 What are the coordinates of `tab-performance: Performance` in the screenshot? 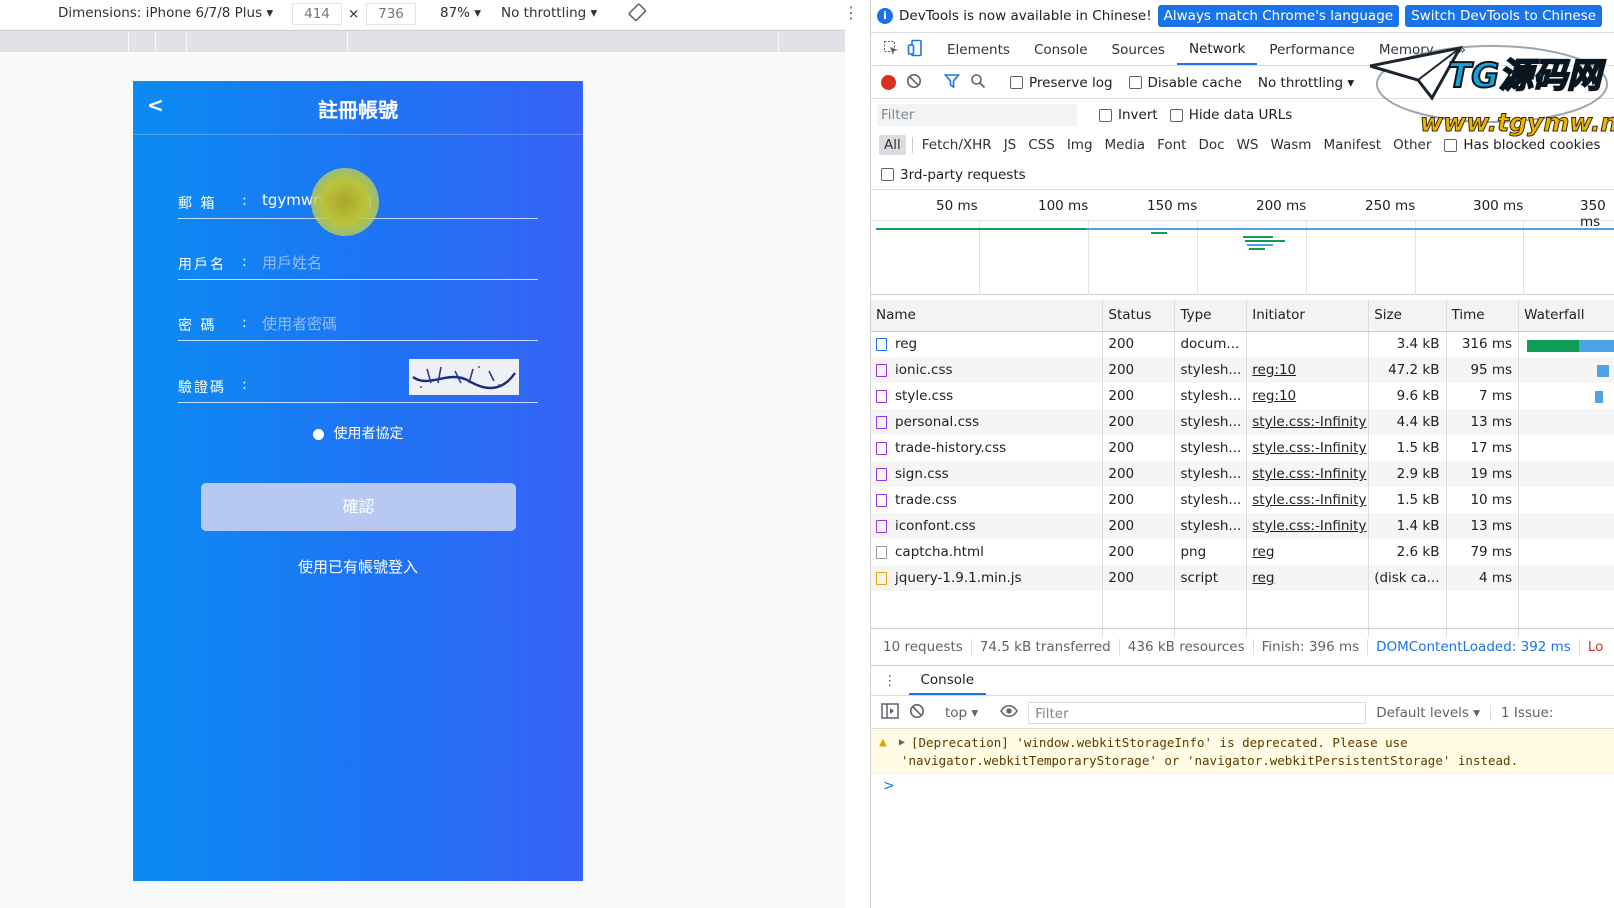 It's located at (1312, 49).